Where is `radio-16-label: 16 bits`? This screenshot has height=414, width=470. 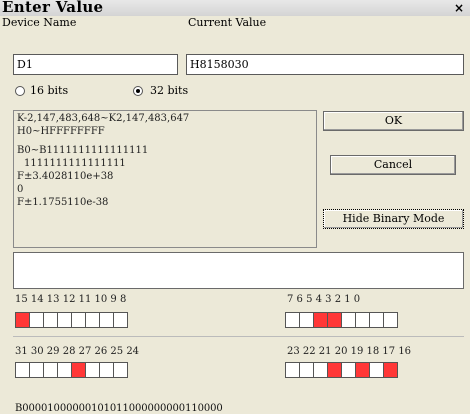
radio-16-label: 16 bits is located at coordinates (49, 90).